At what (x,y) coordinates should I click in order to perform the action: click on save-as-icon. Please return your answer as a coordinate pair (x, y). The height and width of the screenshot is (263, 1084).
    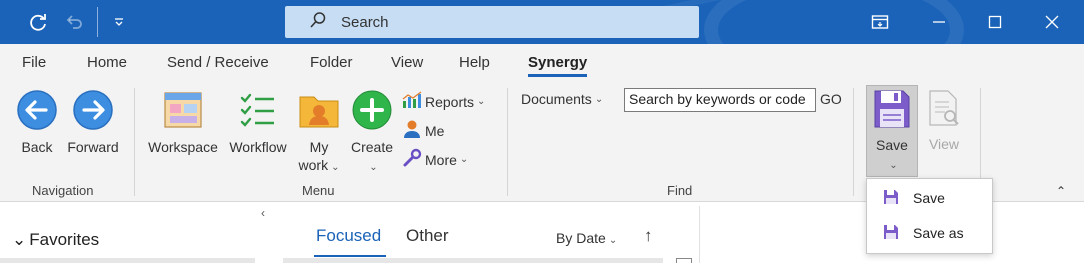
    Looking at the image, I should click on (898, 233).